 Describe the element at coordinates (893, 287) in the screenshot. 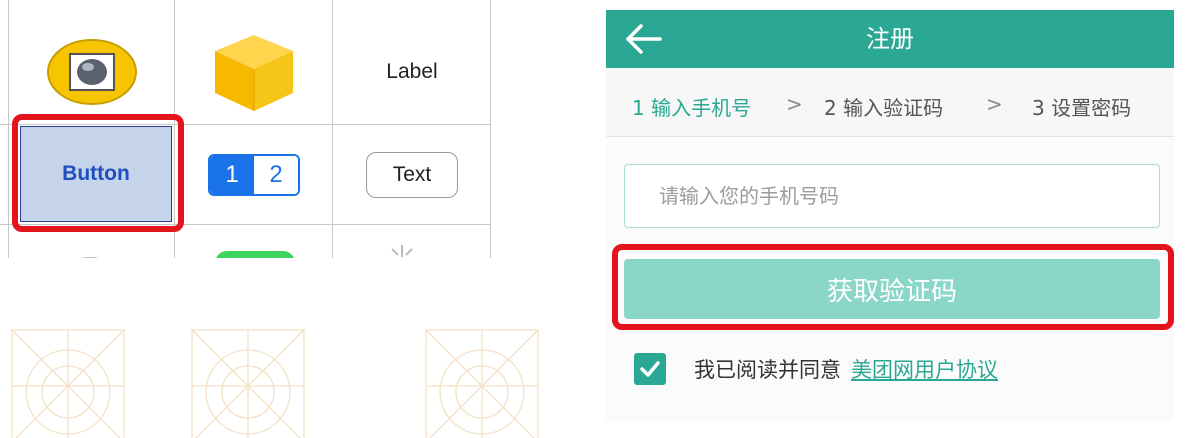

I see `get-code-highlight-frame` at that location.